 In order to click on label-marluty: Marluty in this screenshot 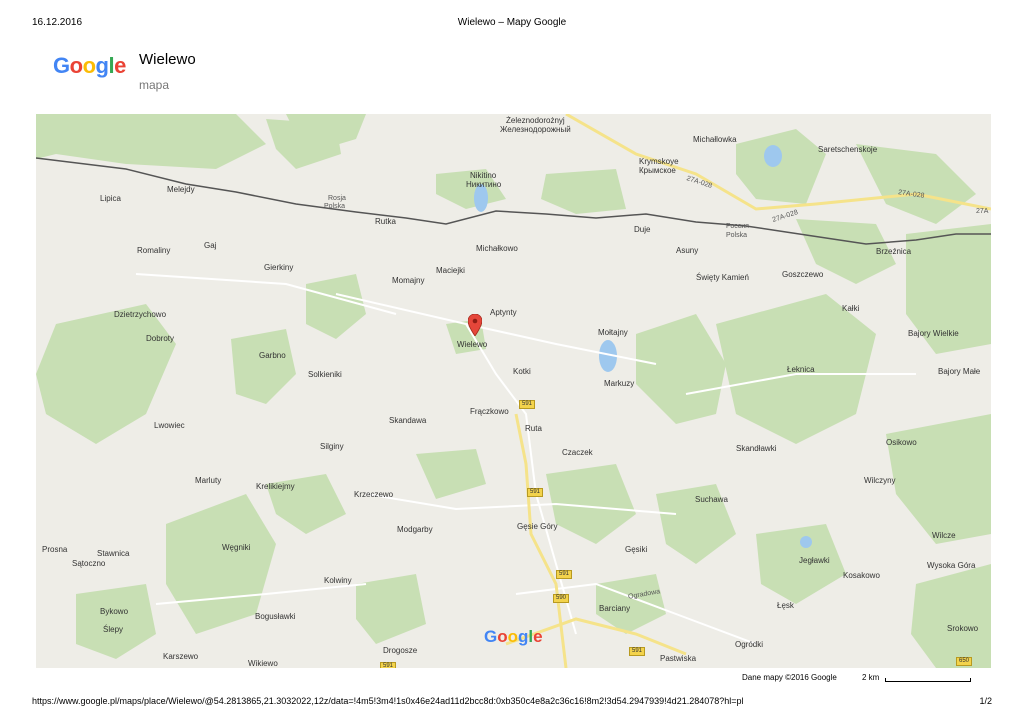, I will do `click(208, 480)`.